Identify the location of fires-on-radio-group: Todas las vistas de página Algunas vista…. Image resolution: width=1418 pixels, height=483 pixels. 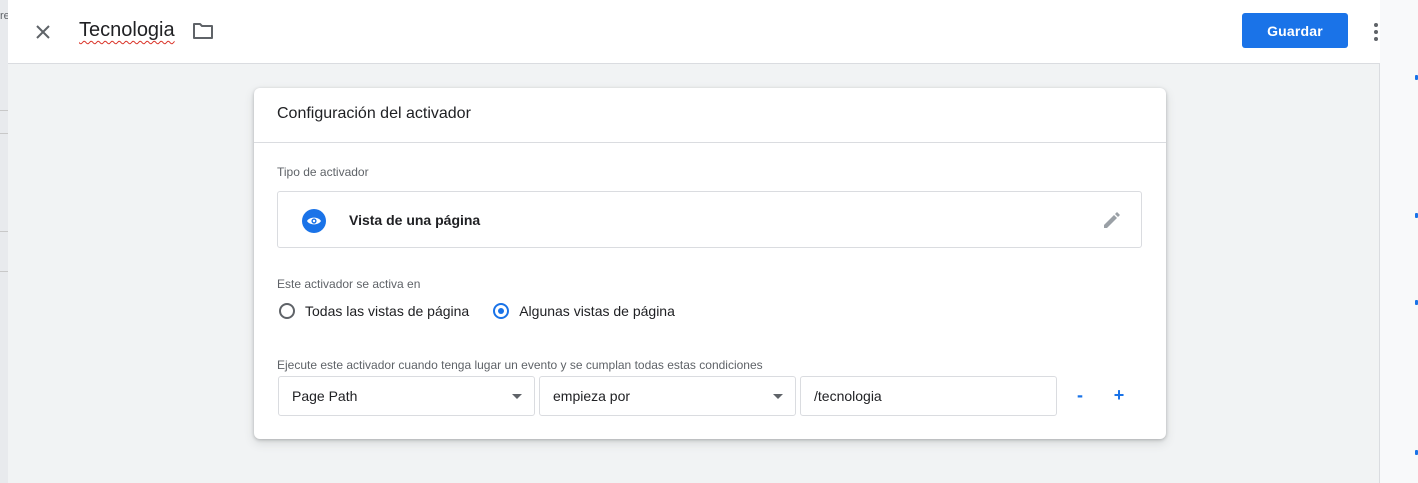
(489, 311).